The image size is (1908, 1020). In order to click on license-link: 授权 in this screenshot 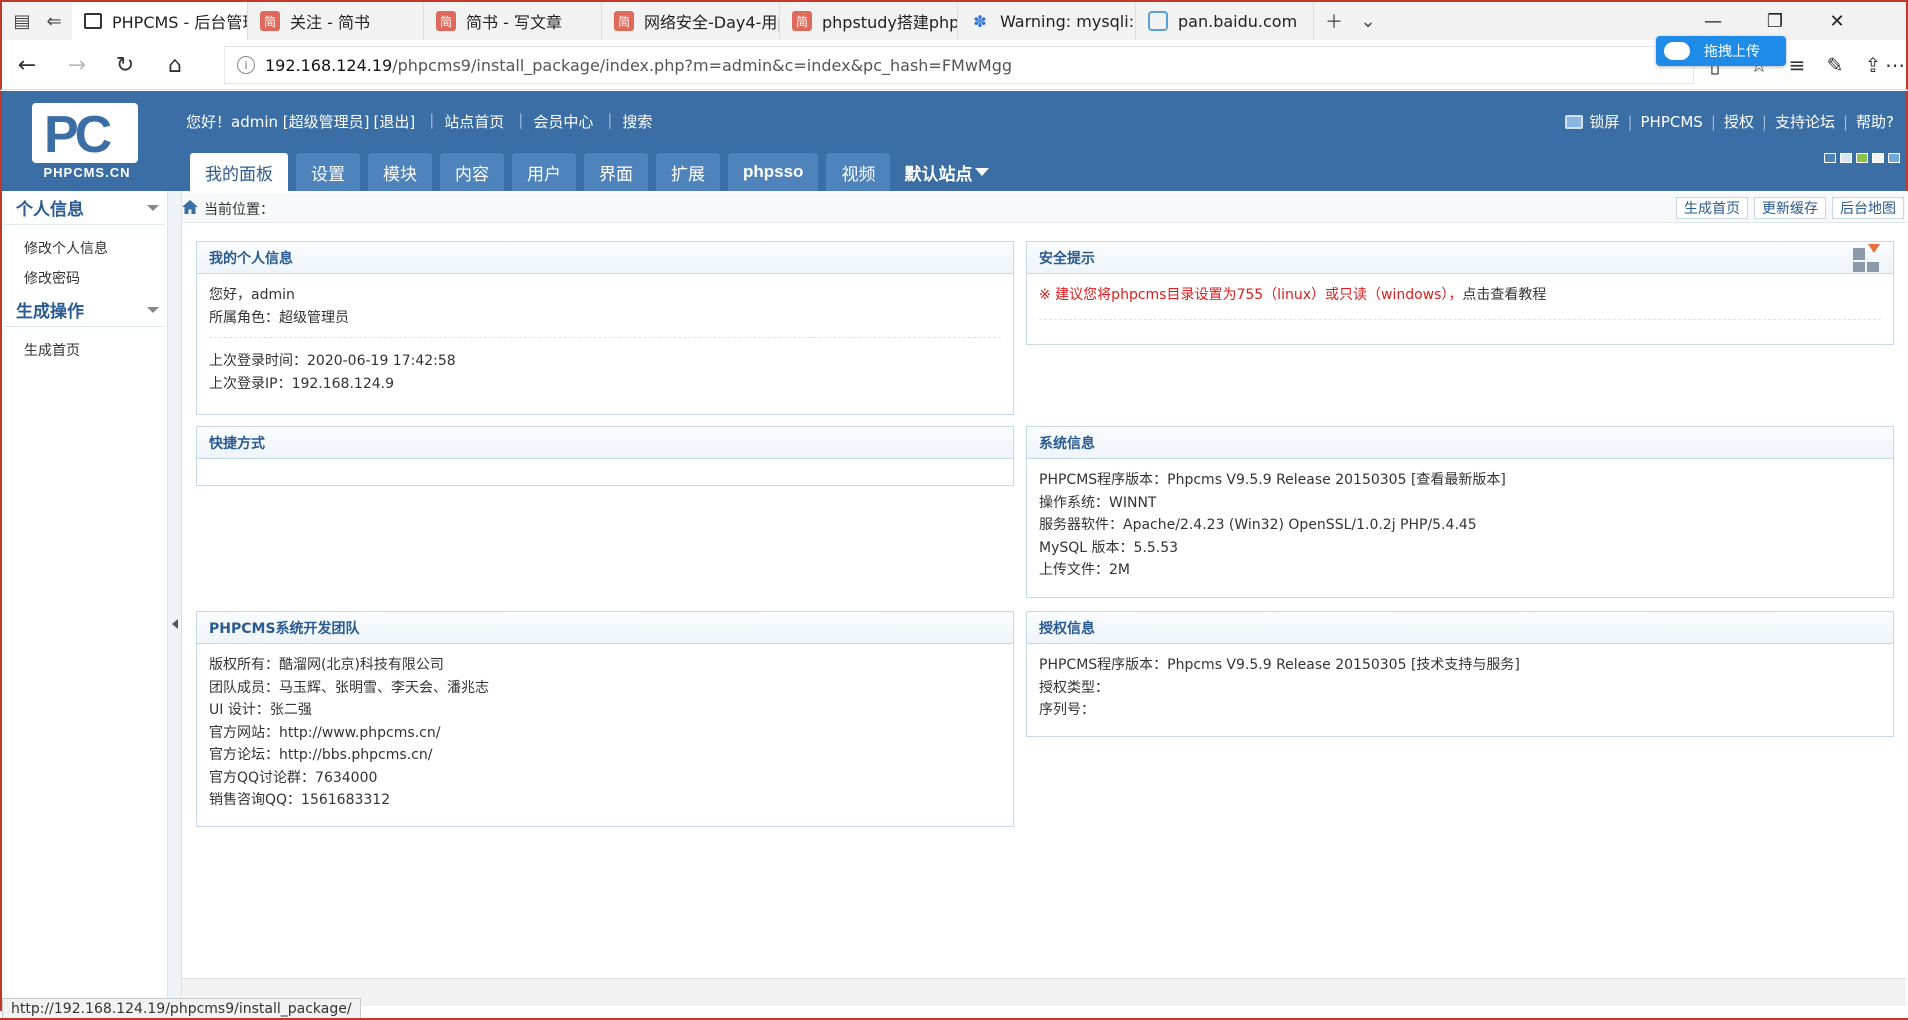, I will do `click(1739, 121)`.